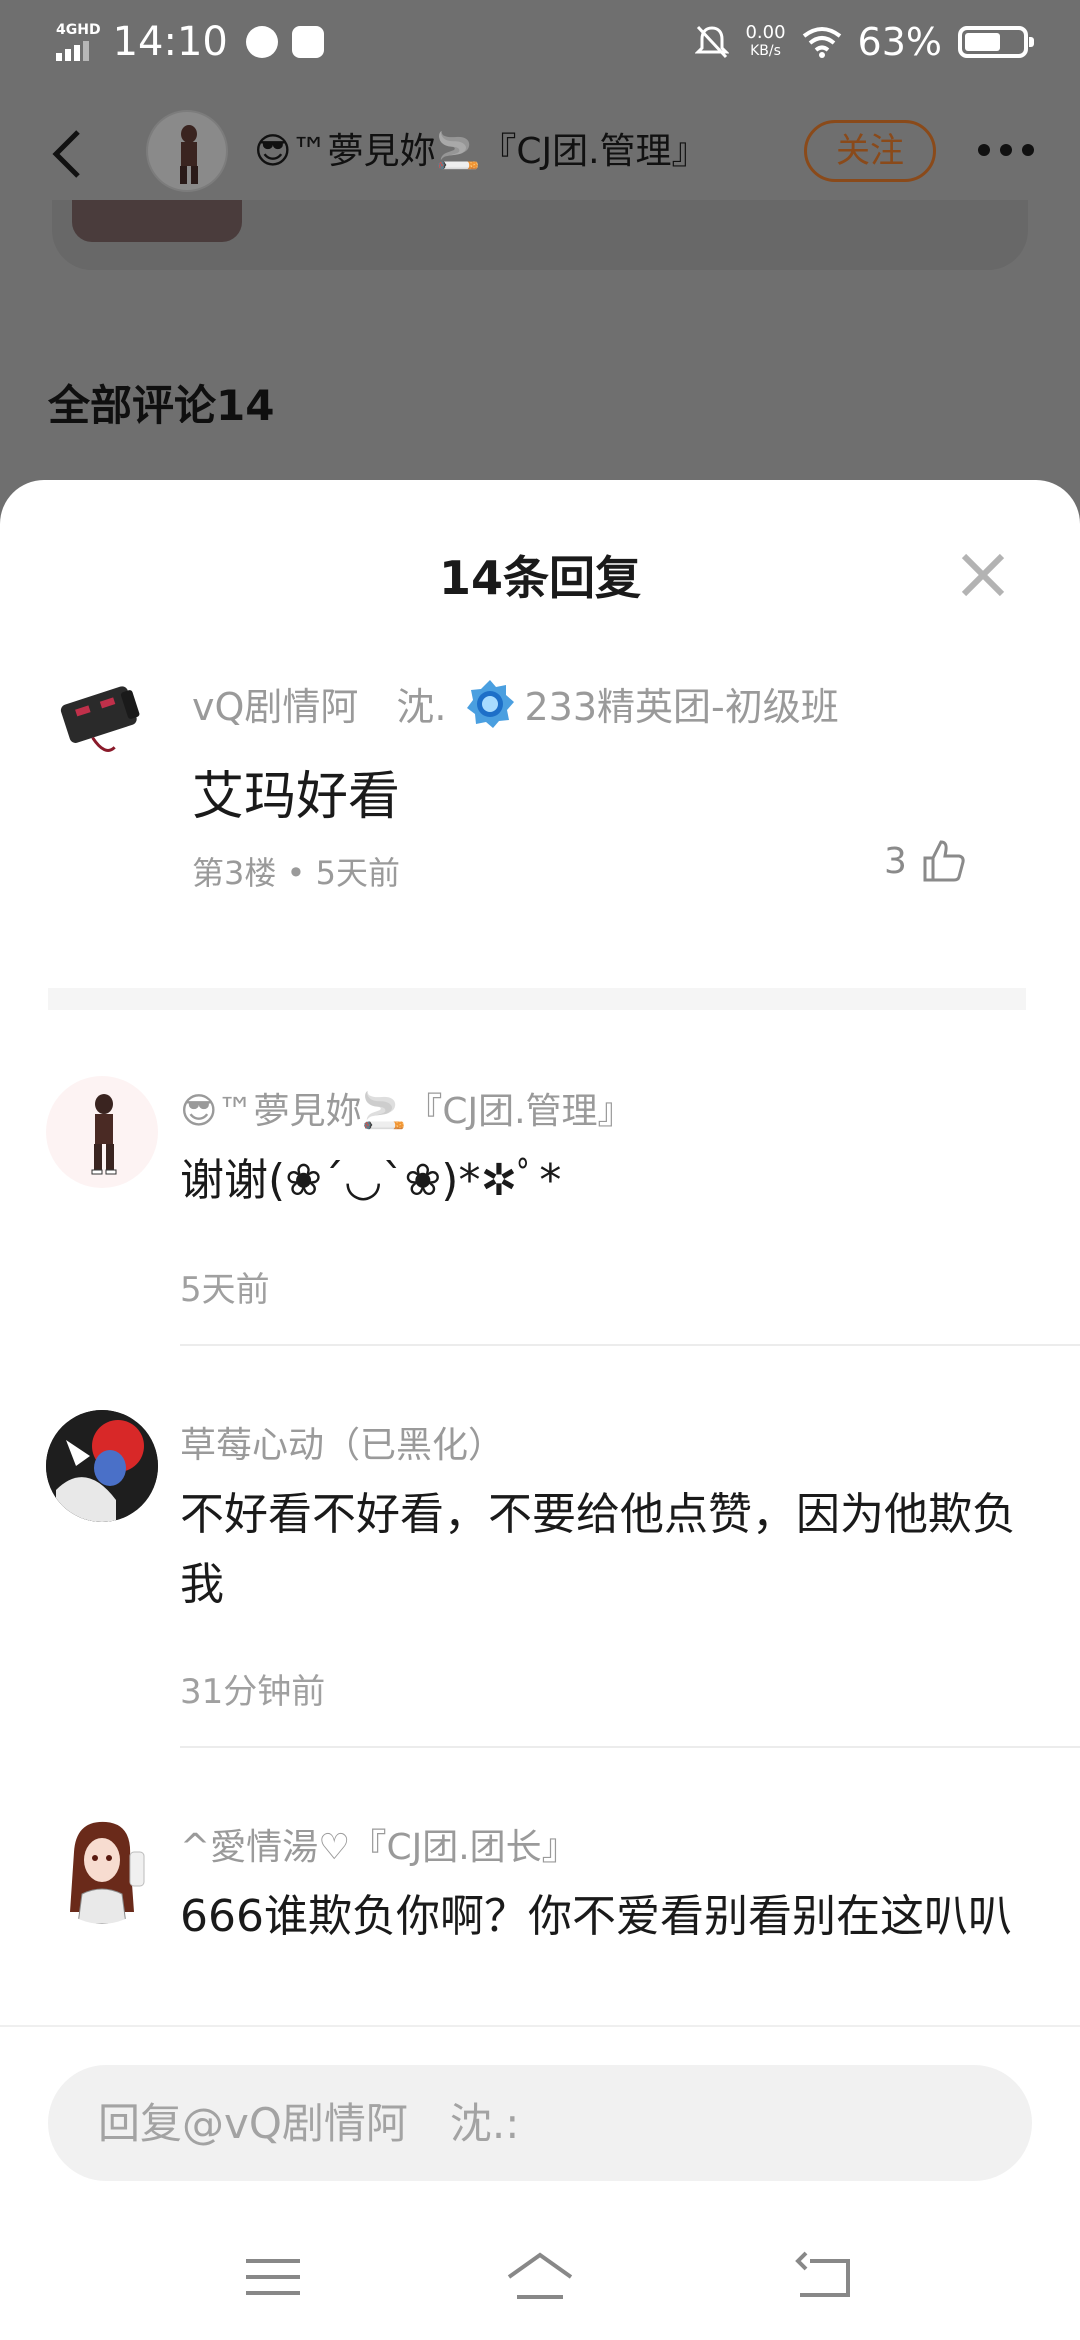 Image resolution: width=1080 pixels, height=2340 pixels. Describe the element at coordinates (895, 861) in the screenshot. I see `like-count: 3` at that location.